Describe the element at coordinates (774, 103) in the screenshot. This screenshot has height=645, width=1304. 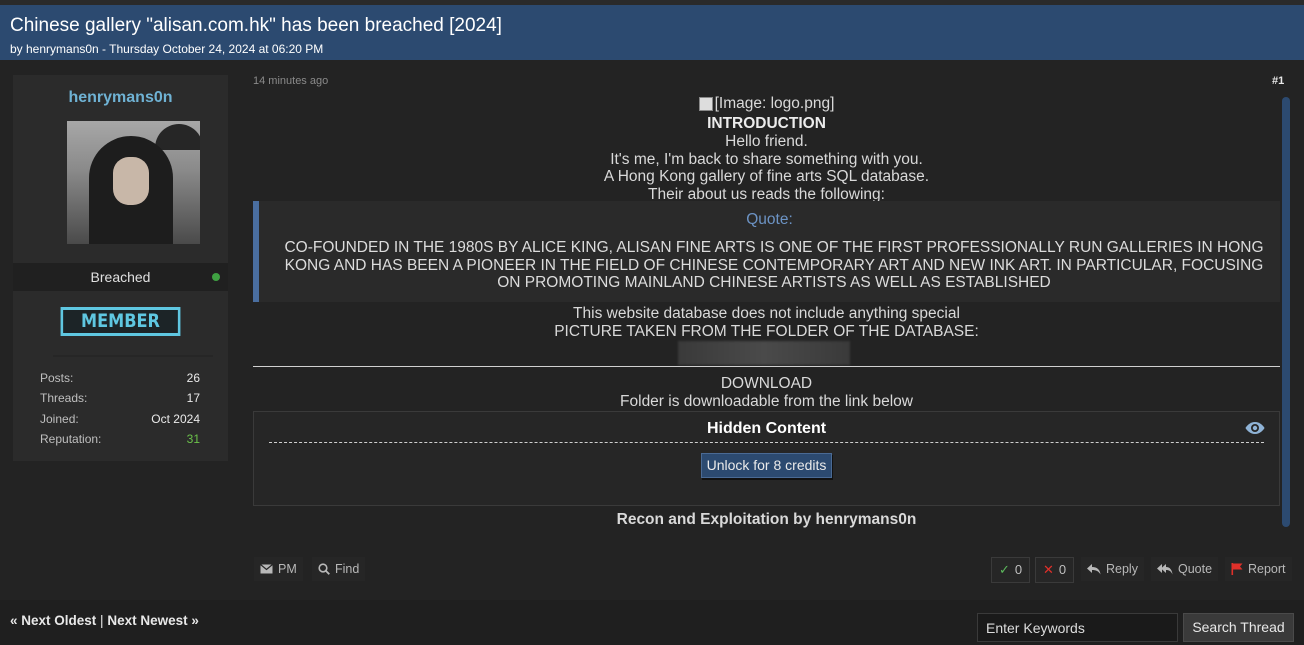
I see `logo-alt-text: [Image: logo.png]` at that location.